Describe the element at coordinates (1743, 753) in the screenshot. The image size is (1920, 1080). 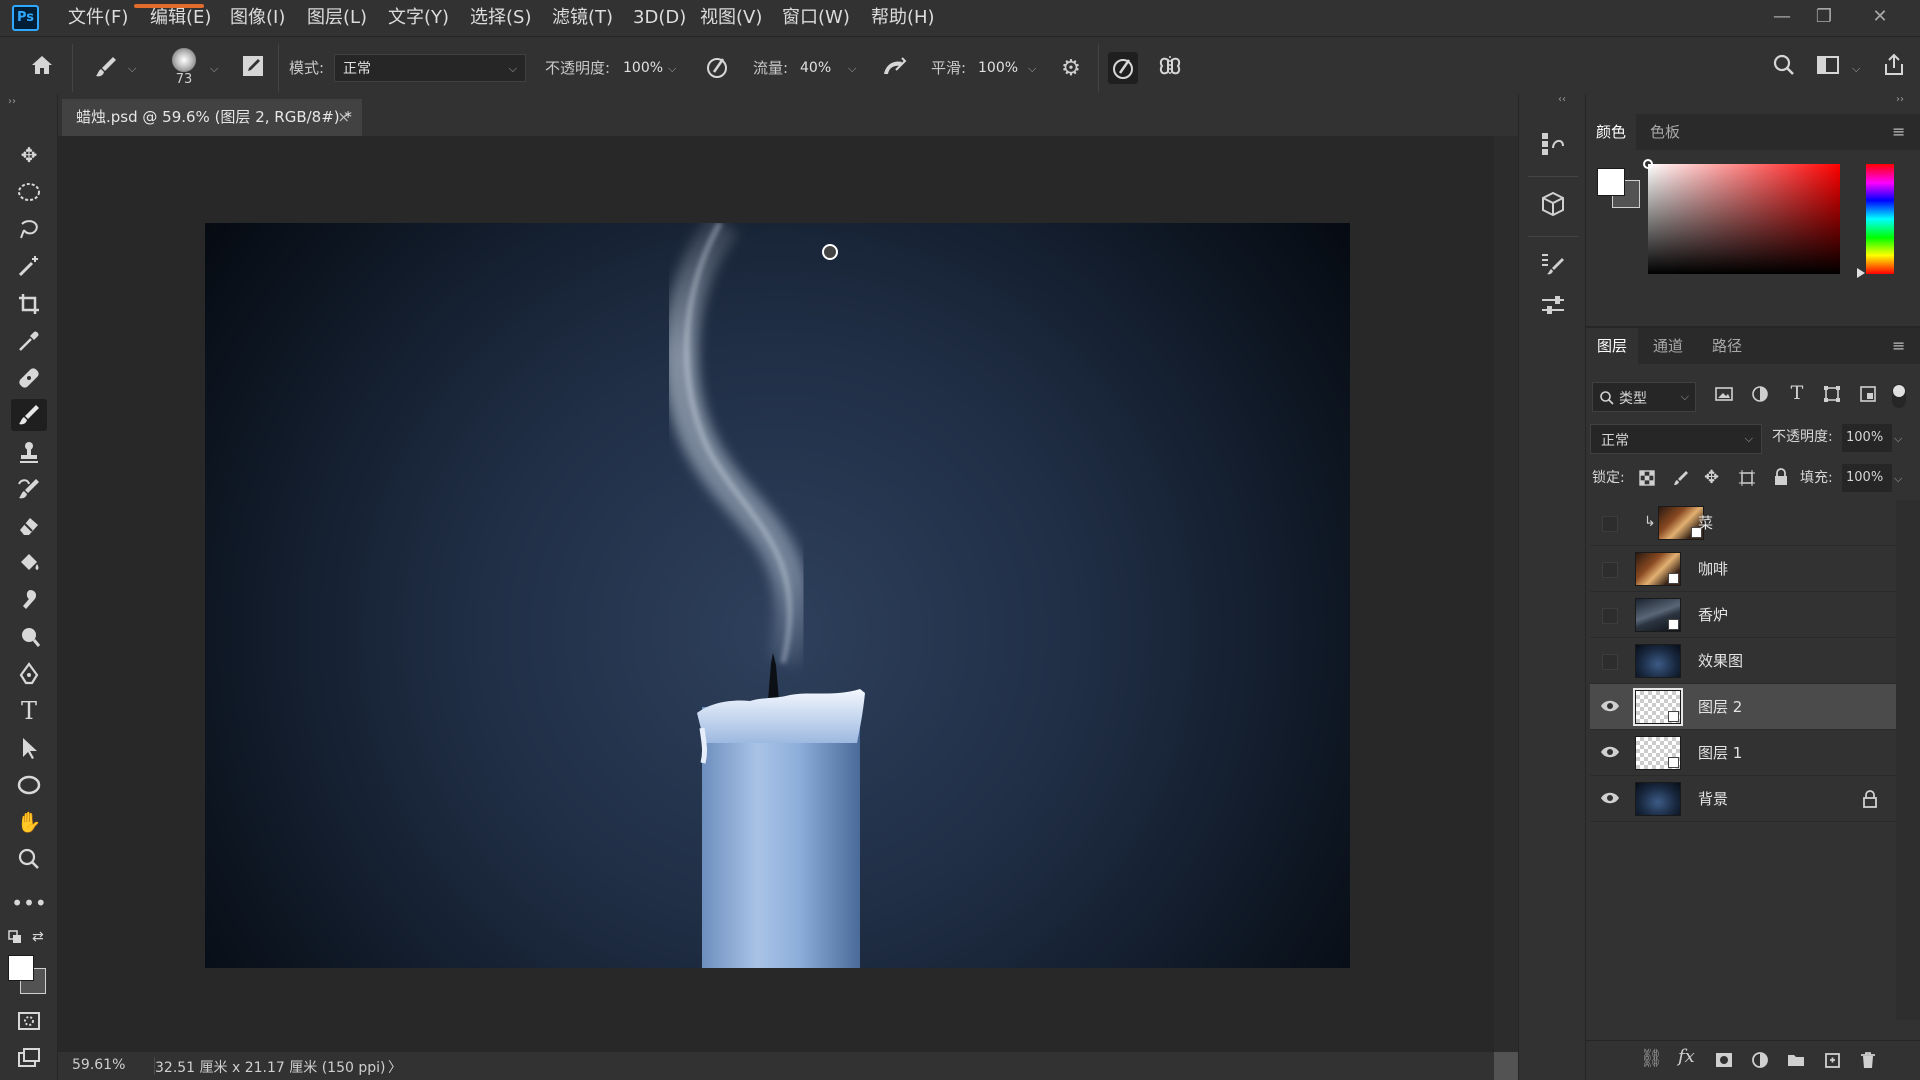
I see `layer-row: 图层 1` at that location.